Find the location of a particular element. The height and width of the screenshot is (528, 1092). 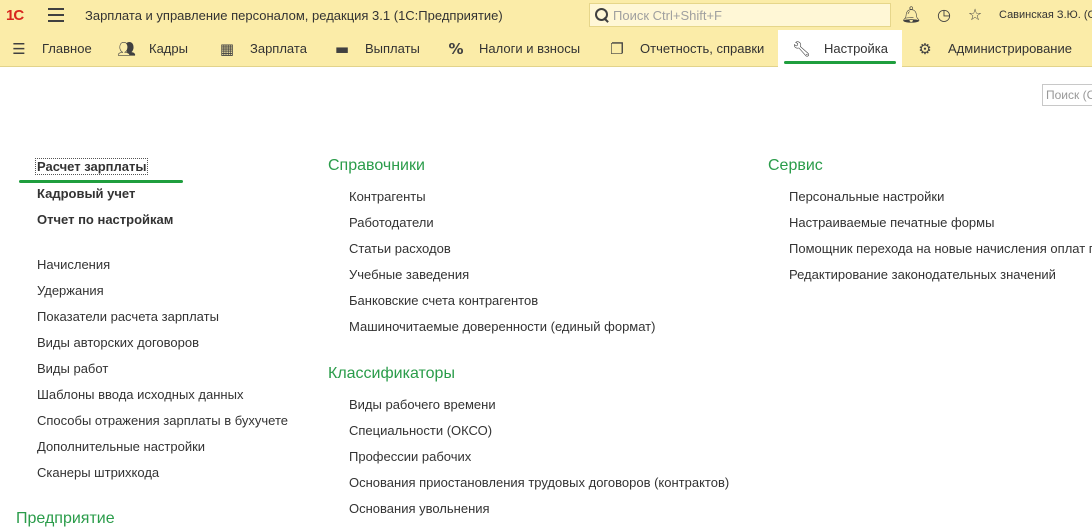

section-salary: ▦ Зарплата is located at coordinates (262, 48).